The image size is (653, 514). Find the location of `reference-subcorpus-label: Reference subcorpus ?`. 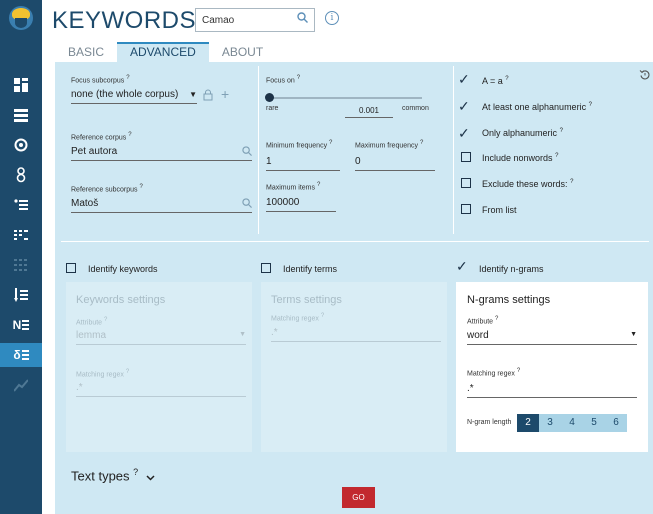

reference-subcorpus-label: Reference subcorpus ? is located at coordinates (107, 189).